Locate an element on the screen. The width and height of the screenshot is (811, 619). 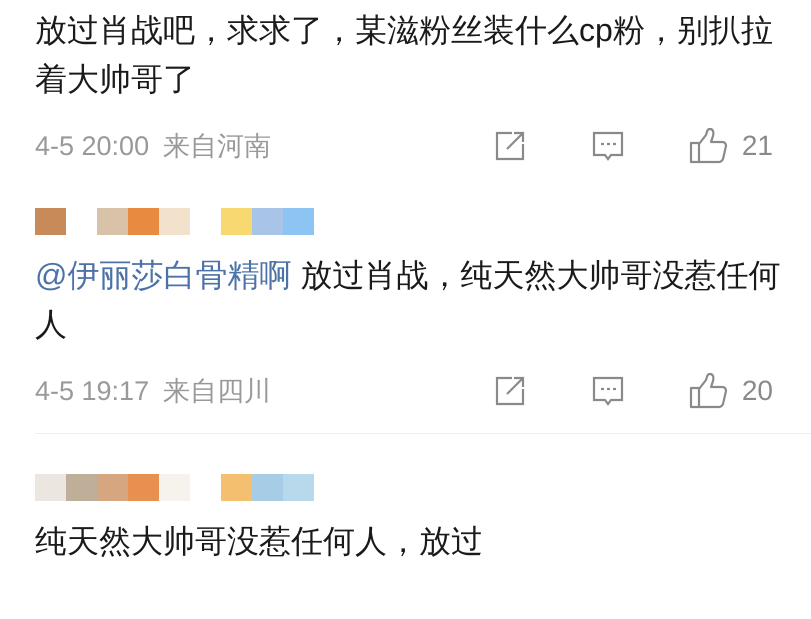
comment-location: 来自四川 is located at coordinates (217, 391).